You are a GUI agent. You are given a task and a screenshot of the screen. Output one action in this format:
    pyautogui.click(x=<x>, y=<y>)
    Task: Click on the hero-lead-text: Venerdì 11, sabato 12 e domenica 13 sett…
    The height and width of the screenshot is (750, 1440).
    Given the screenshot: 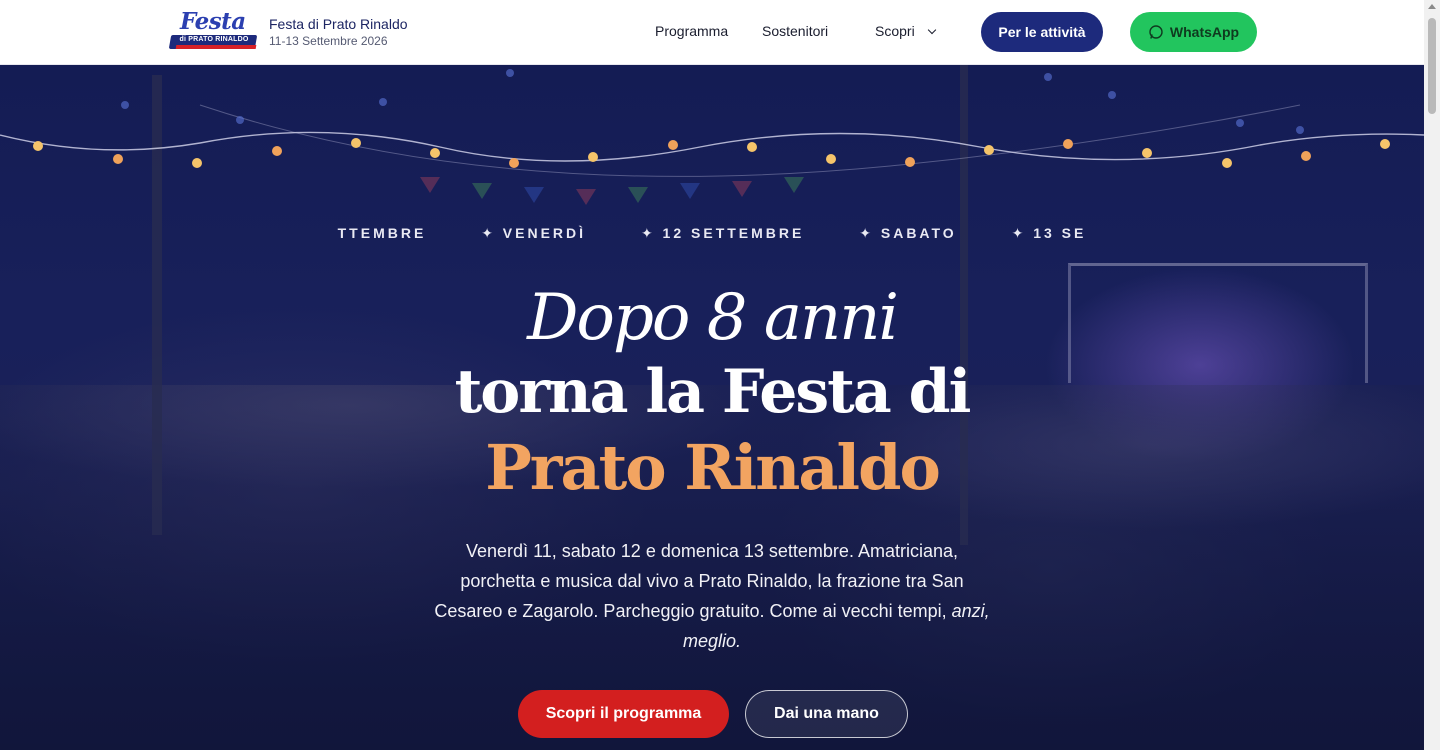 What is the action you would take?
    pyautogui.click(x=712, y=596)
    